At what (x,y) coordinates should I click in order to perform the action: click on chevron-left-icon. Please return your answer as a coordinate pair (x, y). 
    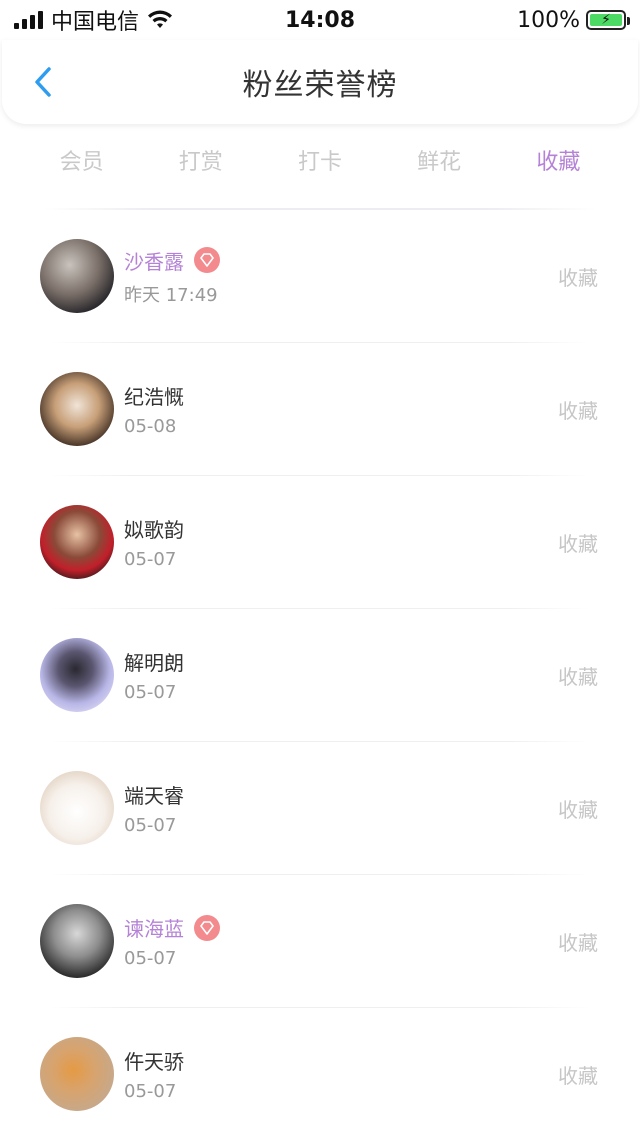
    Looking at the image, I should click on (43, 82).